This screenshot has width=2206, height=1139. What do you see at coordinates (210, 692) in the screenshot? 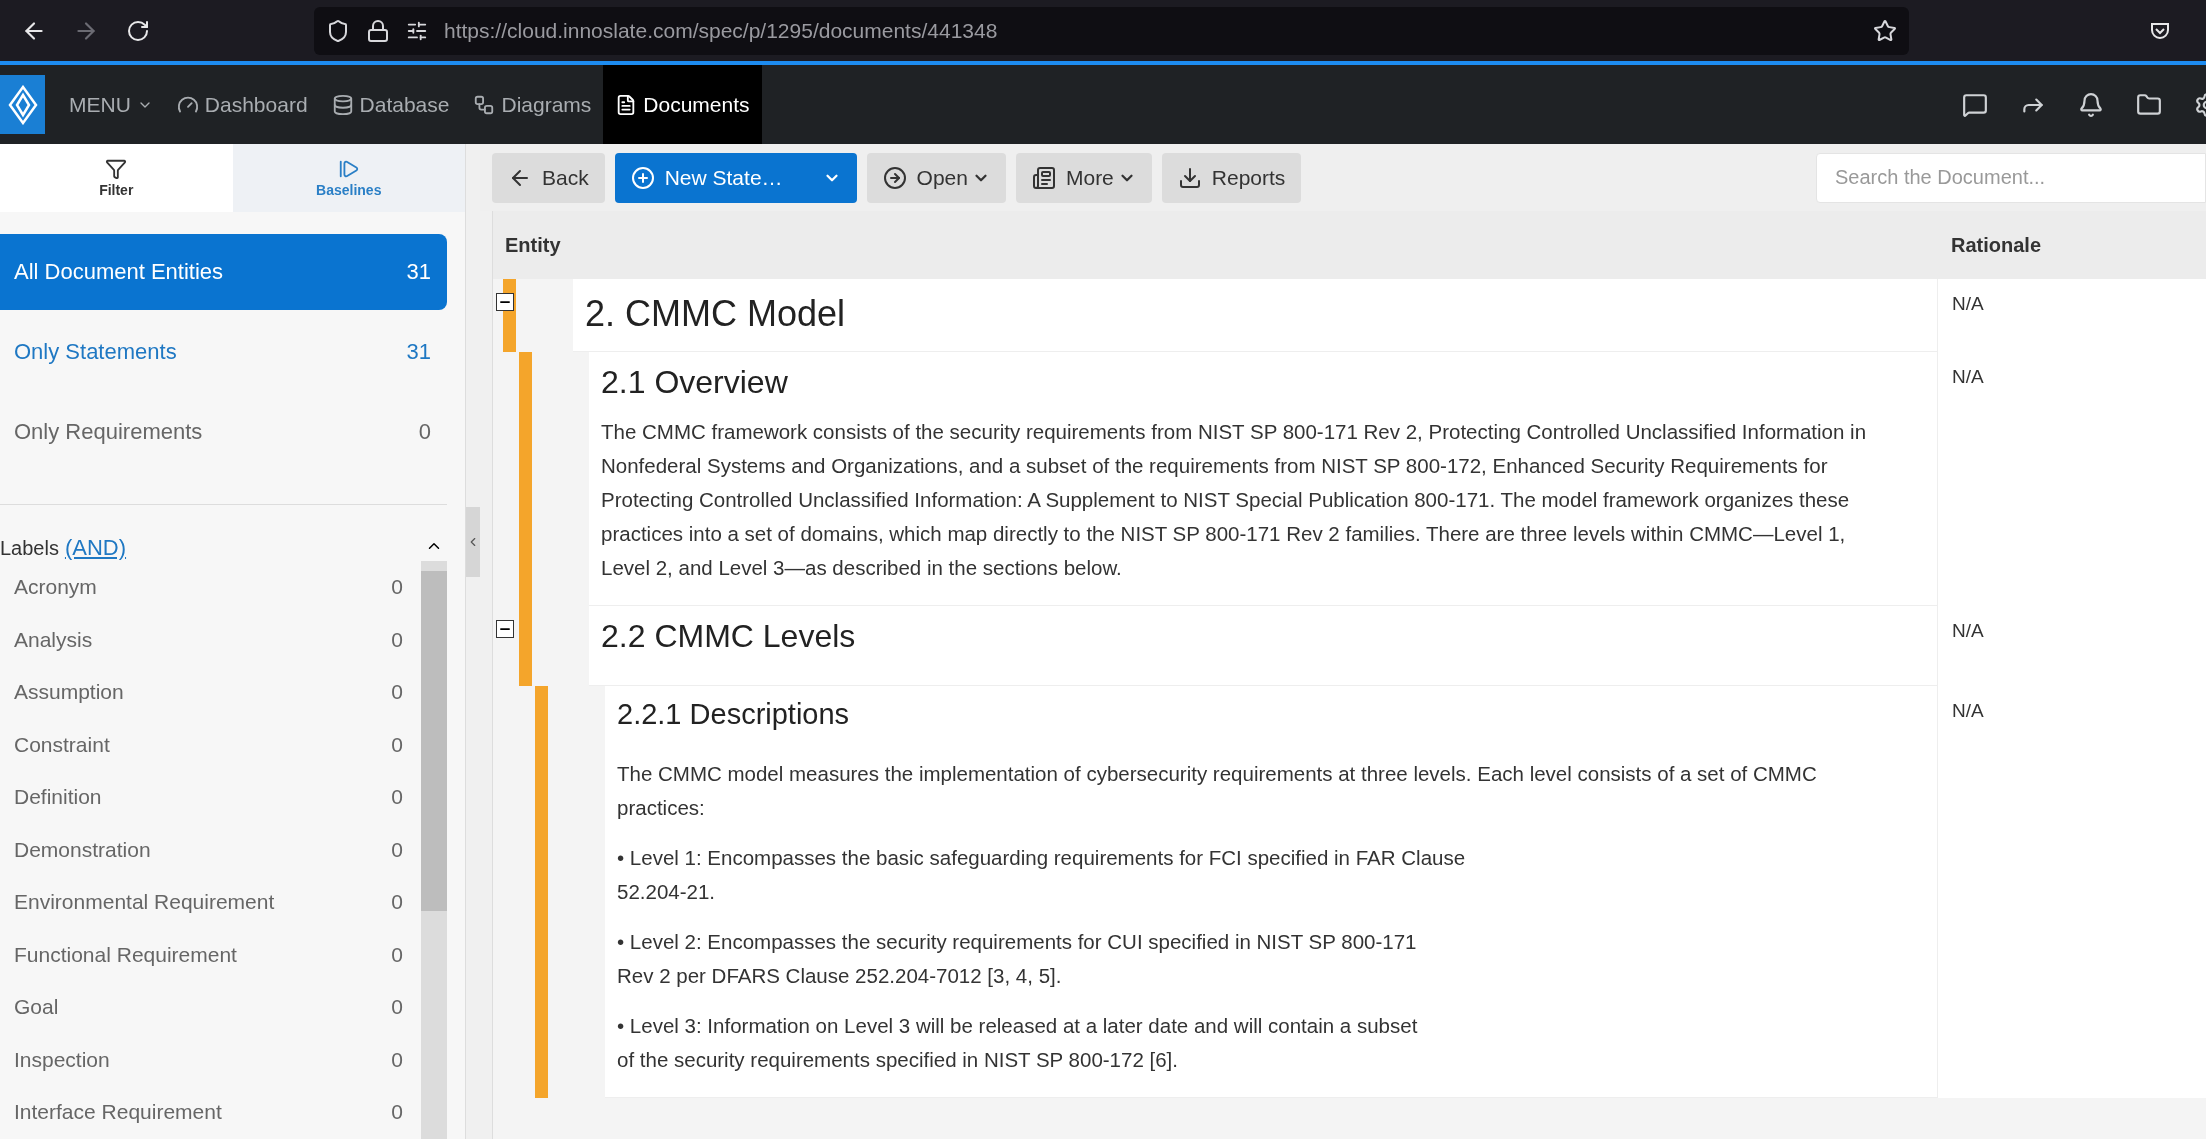
I see `label-item: Assumption 0` at bounding box center [210, 692].